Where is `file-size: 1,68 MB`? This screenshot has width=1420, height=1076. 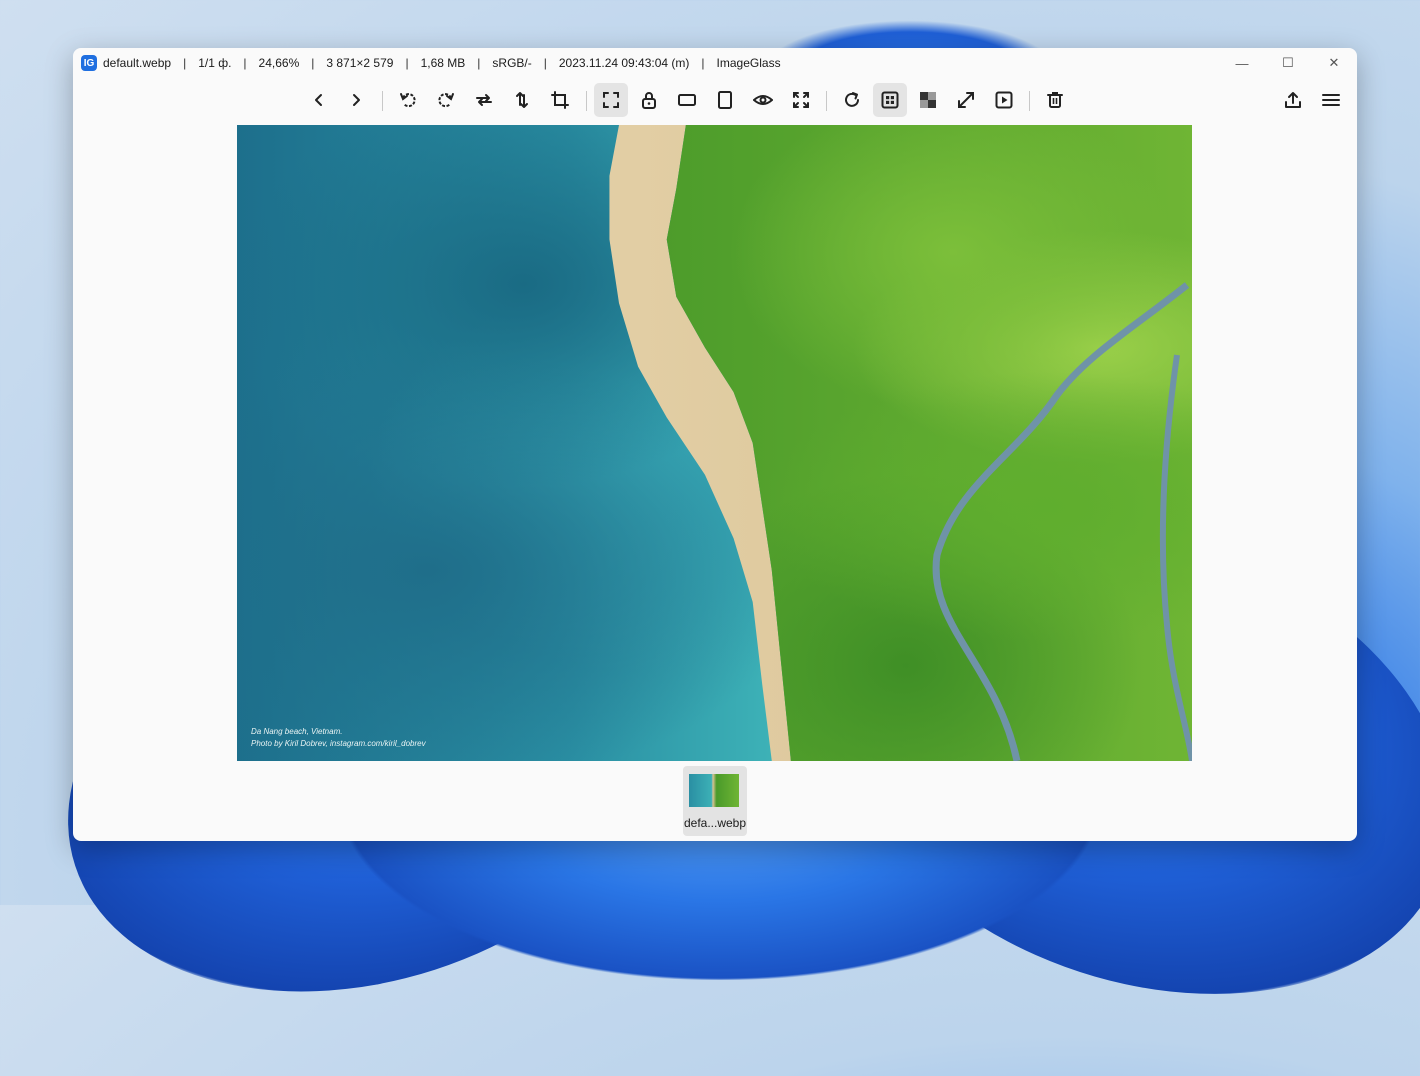 file-size: 1,68 MB is located at coordinates (443, 63).